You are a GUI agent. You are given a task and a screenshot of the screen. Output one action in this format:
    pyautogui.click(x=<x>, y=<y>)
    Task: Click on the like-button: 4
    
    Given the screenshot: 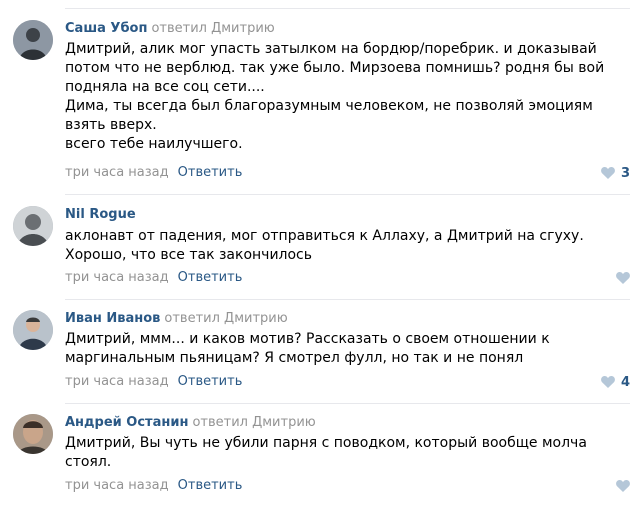 What is the action you would take?
    pyautogui.click(x=615, y=382)
    